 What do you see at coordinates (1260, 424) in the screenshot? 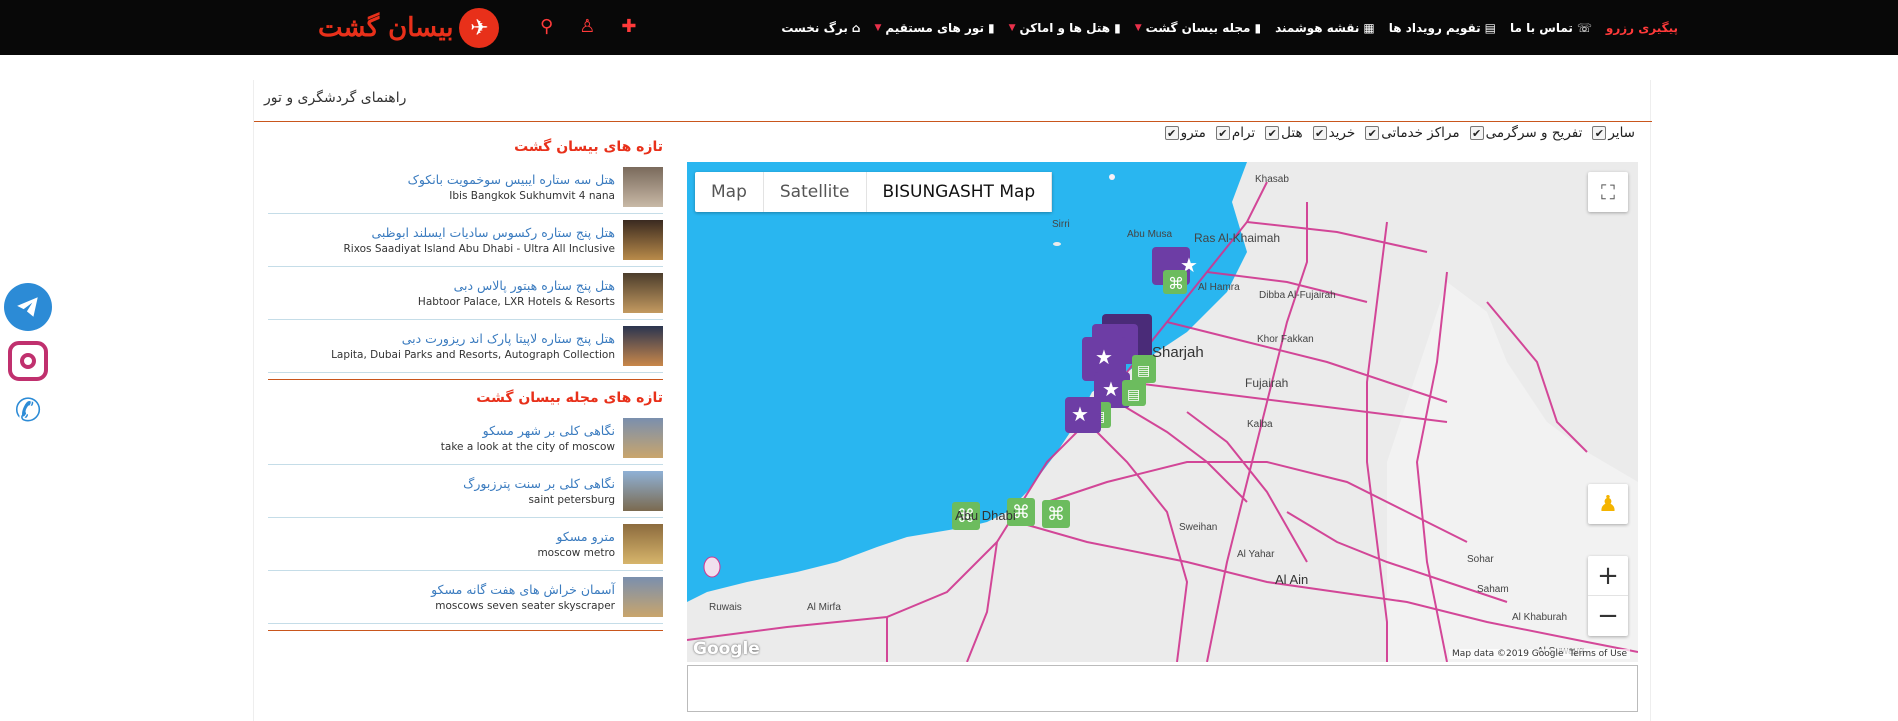
I see `map-label: Kalba` at bounding box center [1260, 424].